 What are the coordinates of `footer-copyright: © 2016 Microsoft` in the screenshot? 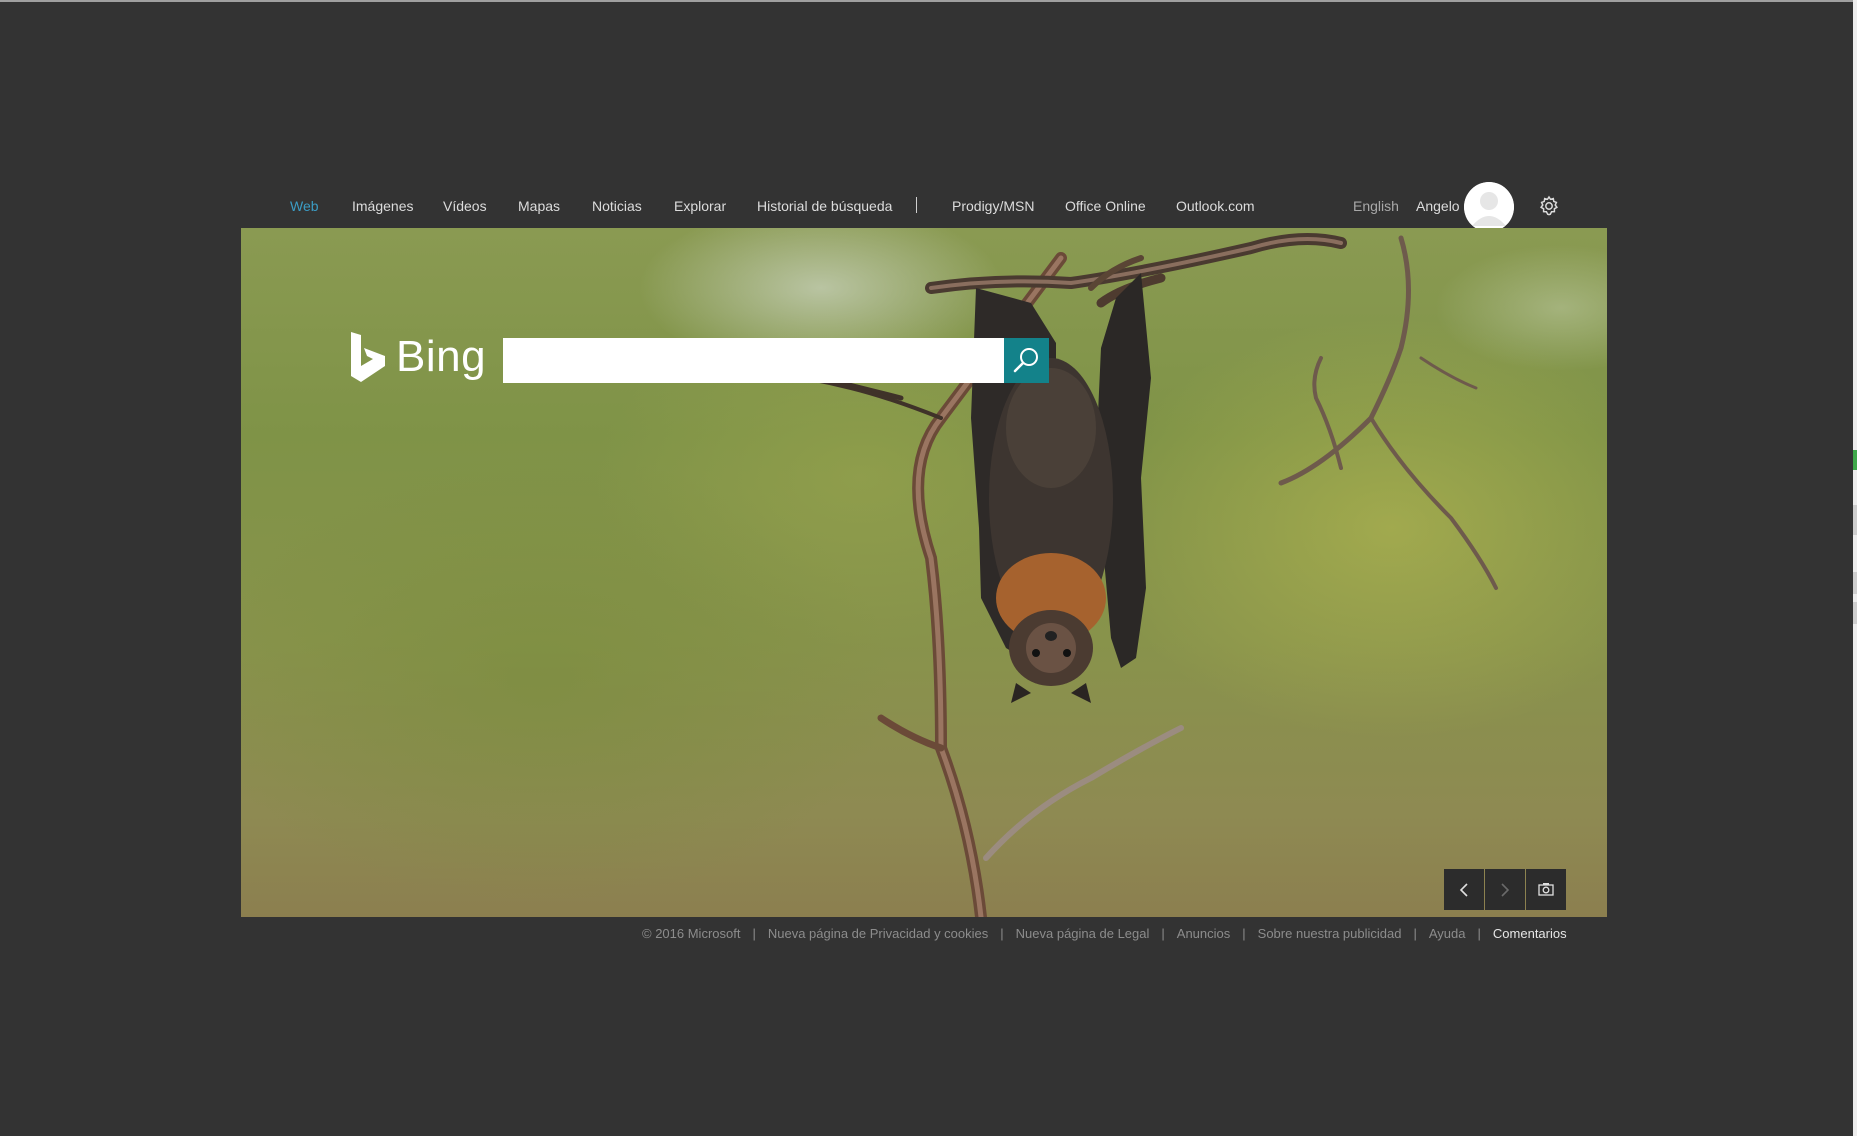 It's located at (691, 933).